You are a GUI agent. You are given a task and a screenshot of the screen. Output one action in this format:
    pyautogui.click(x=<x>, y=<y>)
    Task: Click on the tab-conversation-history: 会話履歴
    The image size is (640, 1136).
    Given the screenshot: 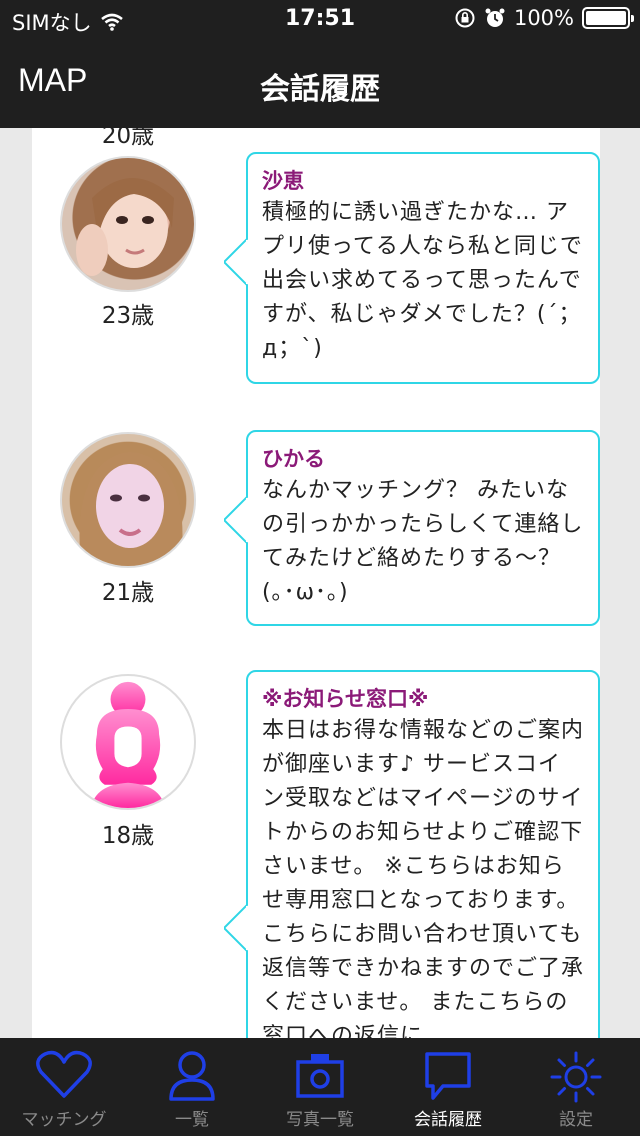 What is the action you would take?
    pyautogui.click(x=448, y=1087)
    